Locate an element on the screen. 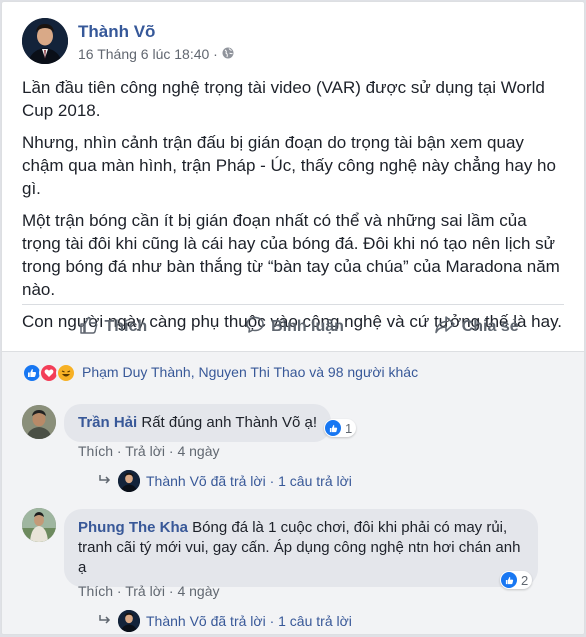 The width and height of the screenshot is (586, 637). like-count-text: 1 is located at coordinates (349, 428).